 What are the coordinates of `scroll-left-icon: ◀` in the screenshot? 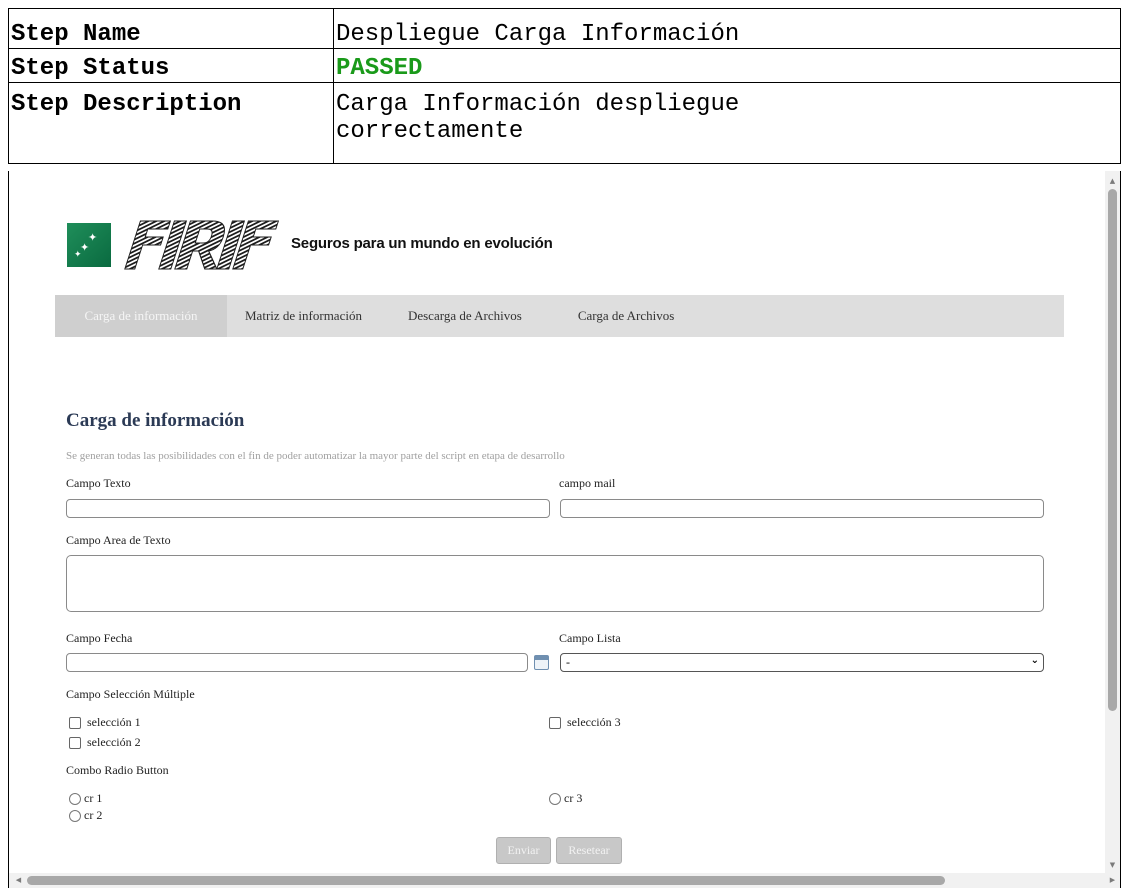 It's located at (18, 880).